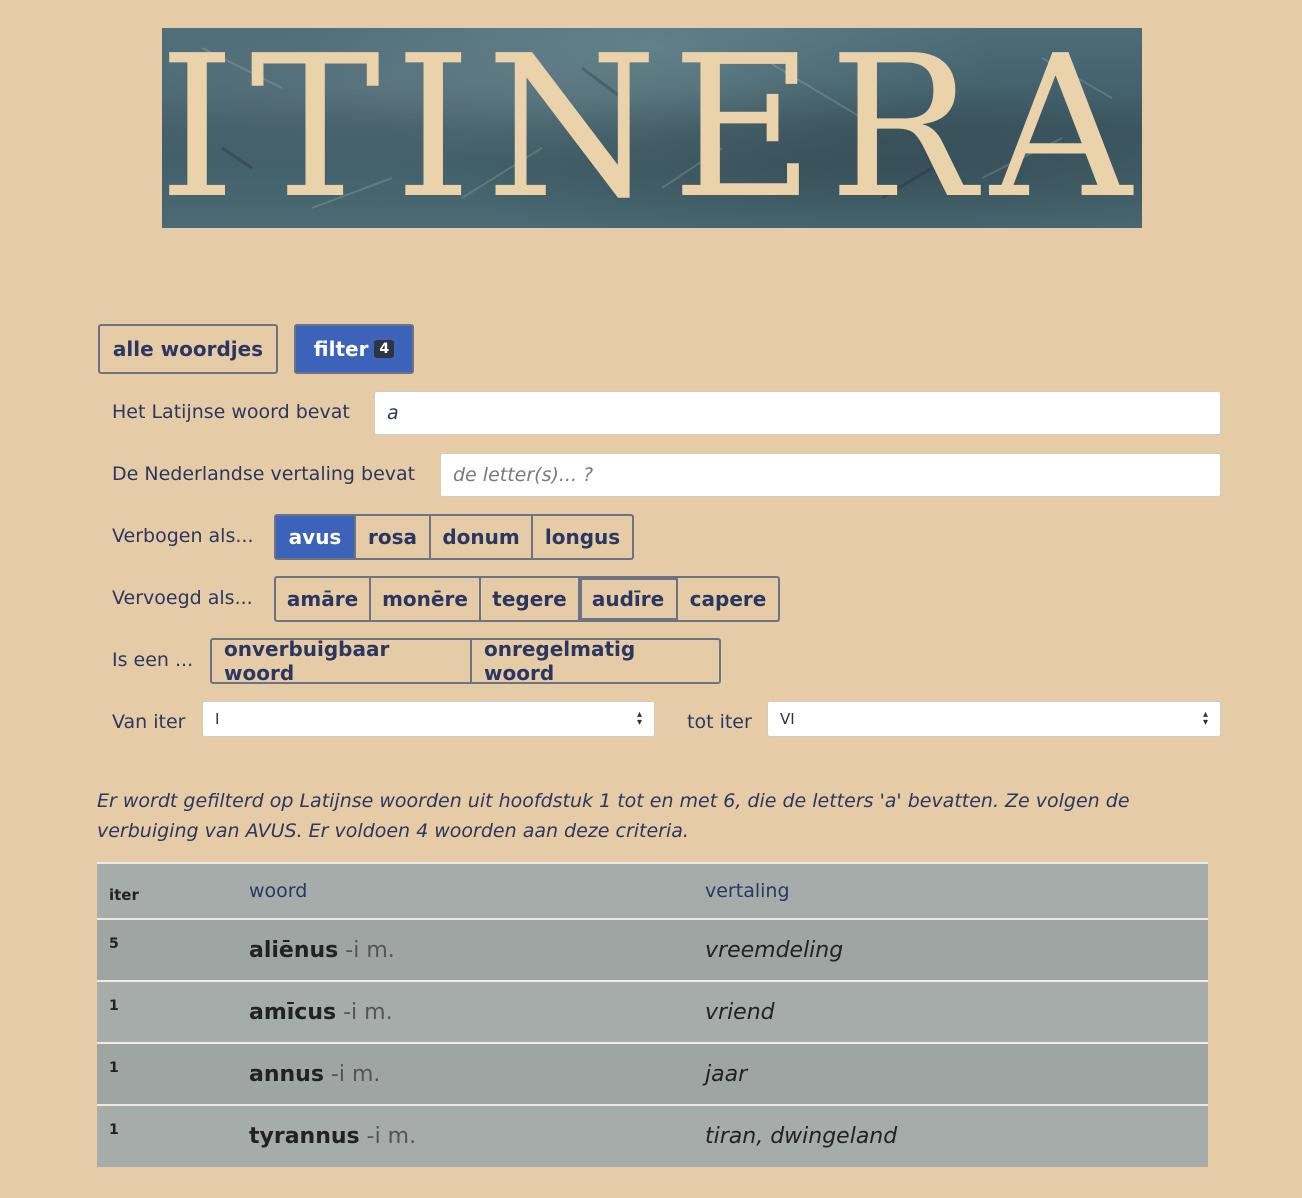 This screenshot has width=1302, height=1198. What do you see at coordinates (728, 599) in the screenshot?
I see `conjugation-option-capere: capere` at bounding box center [728, 599].